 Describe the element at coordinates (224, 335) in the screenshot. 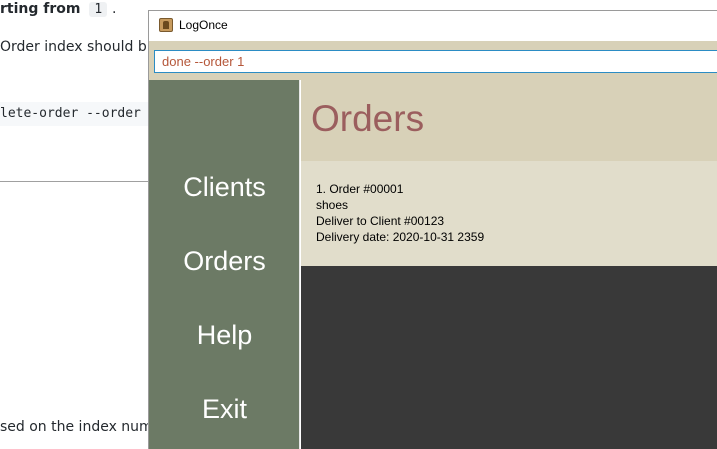

I see `sidebar-item-help: Help` at that location.